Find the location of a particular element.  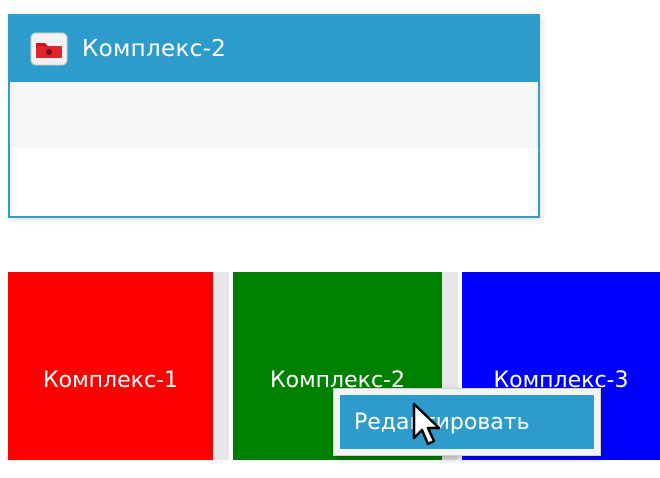

list-item-selected: Комплекс-2 is located at coordinates (274, 49).